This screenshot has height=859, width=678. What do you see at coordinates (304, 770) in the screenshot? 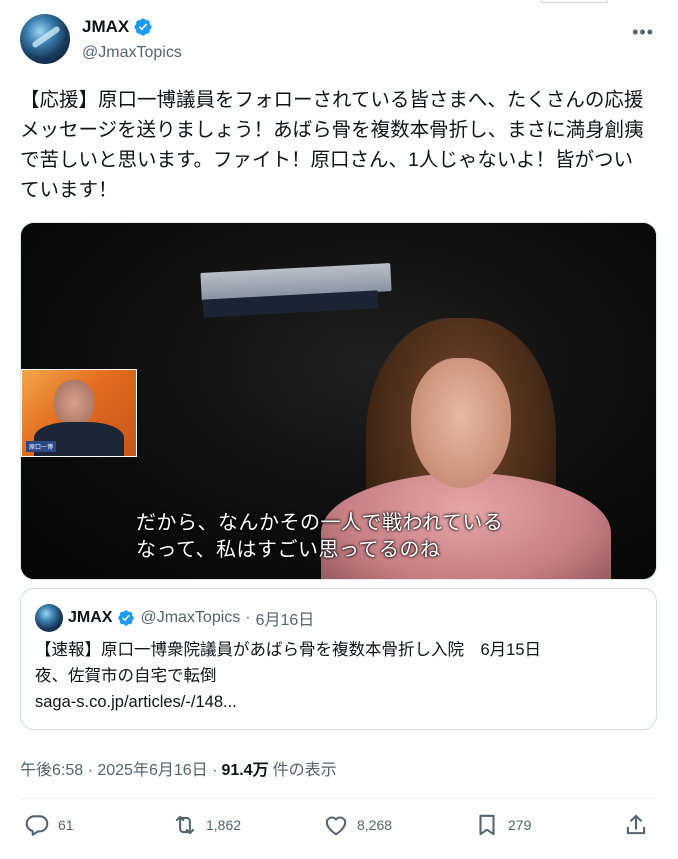
I see `view-count-suffix: 件の表示` at bounding box center [304, 770].